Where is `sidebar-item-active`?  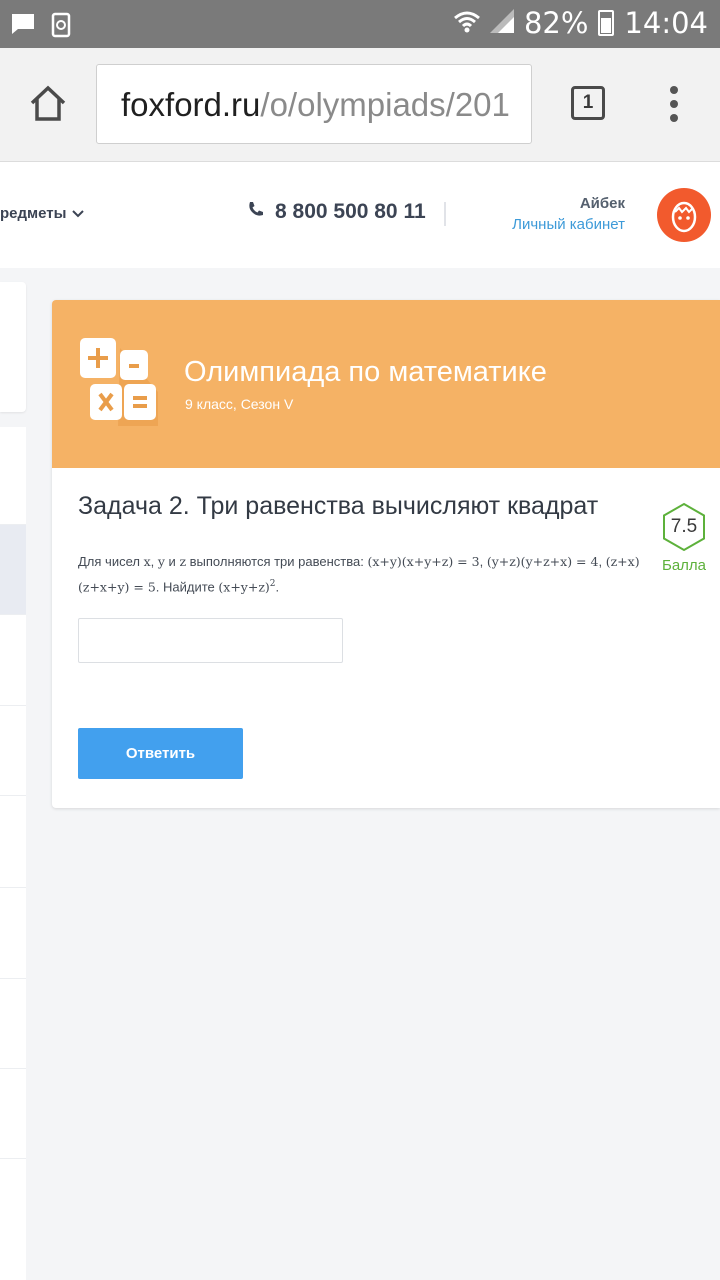 sidebar-item-active is located at coordinates (13, 570).